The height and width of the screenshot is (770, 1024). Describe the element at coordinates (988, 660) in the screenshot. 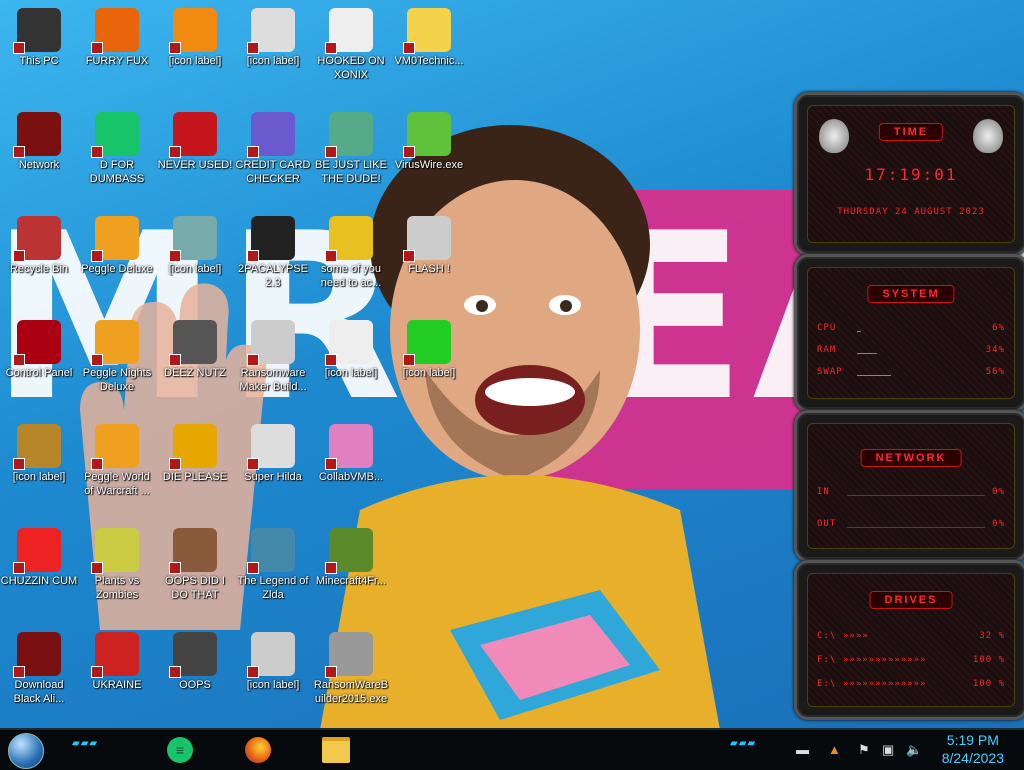

I see `drive-f-value: 100 %` at that location.